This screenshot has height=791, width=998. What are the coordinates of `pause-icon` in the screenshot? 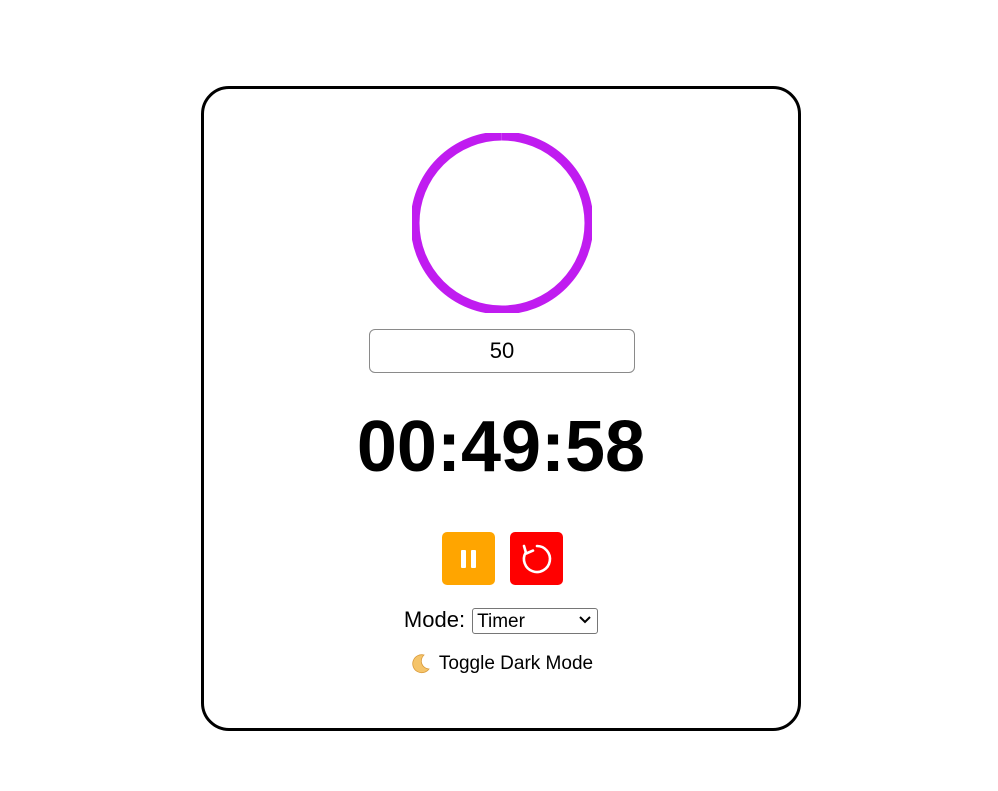 It's located at (468, 558).